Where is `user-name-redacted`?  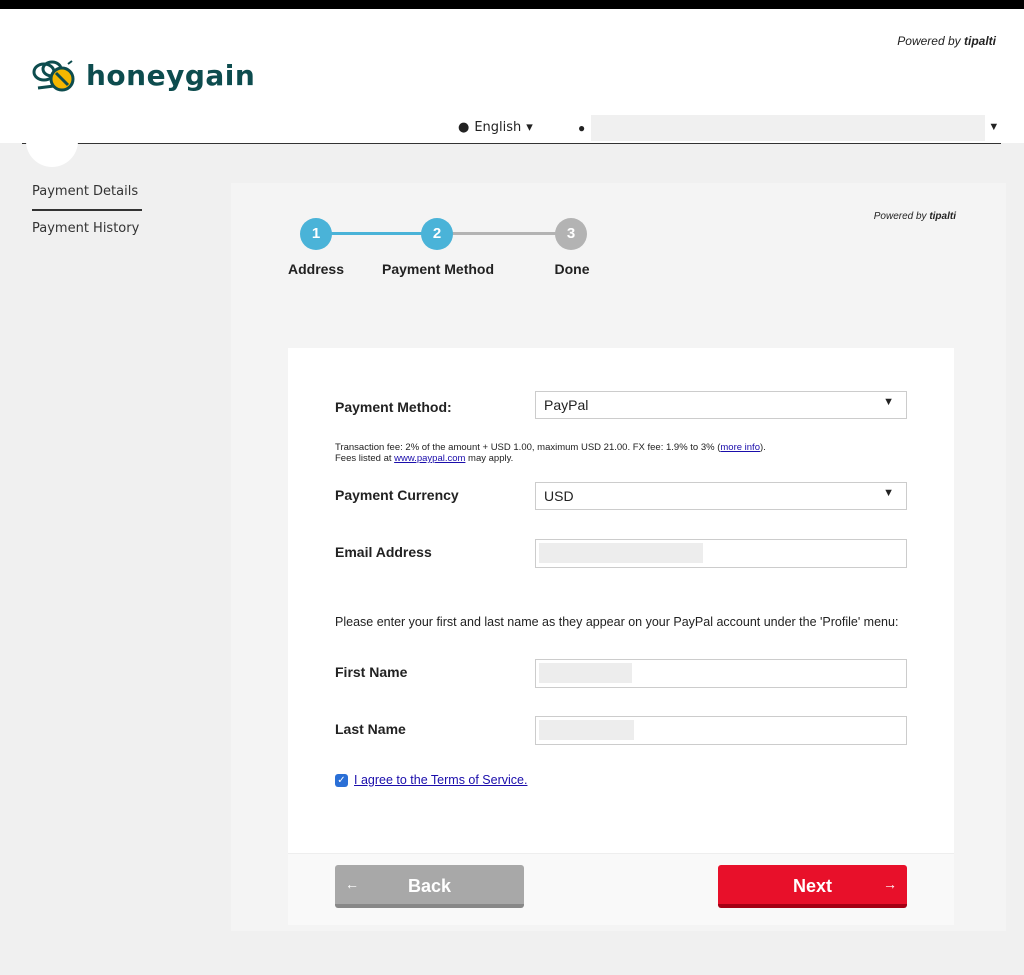 user-name-redacted is located at coordinates (788, 128).